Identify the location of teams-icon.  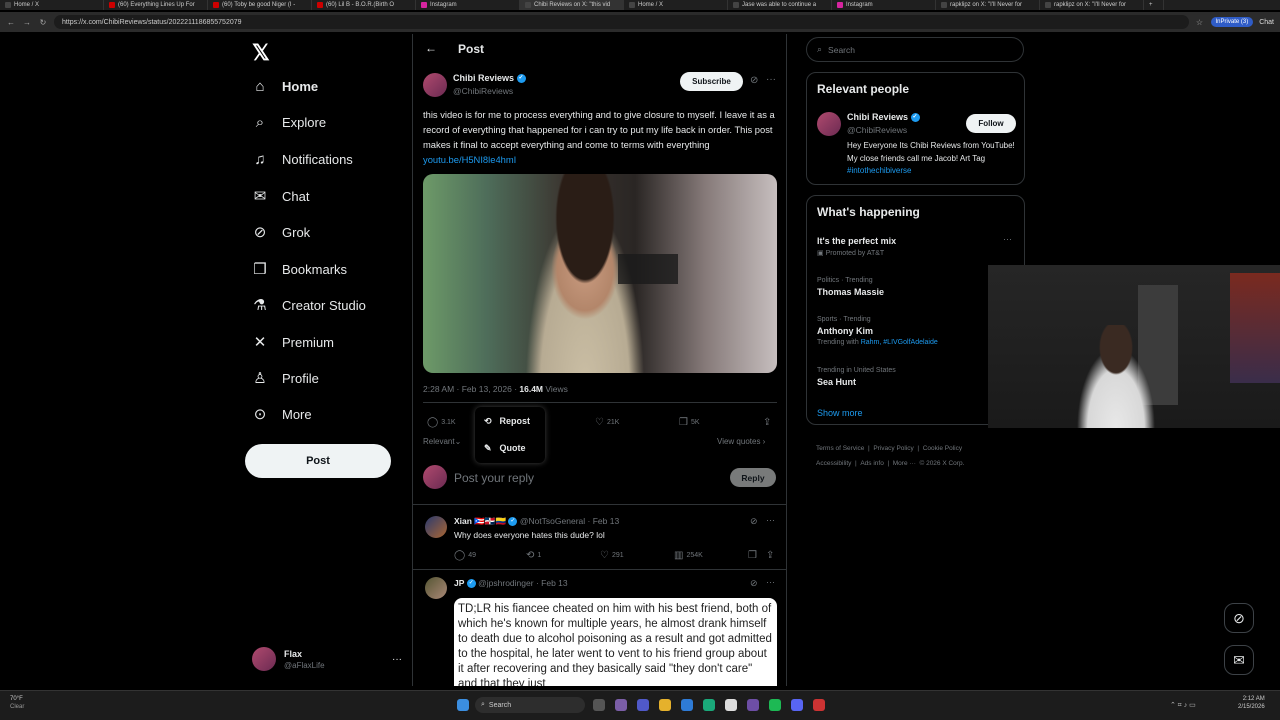
(643, 705).